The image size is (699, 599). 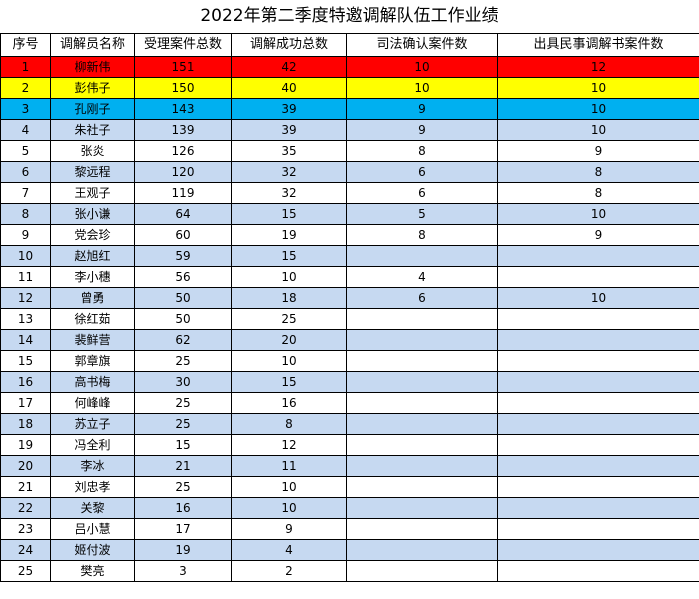 I want to click on cell-cases-mediated: 39, so click(x=289, y=109).